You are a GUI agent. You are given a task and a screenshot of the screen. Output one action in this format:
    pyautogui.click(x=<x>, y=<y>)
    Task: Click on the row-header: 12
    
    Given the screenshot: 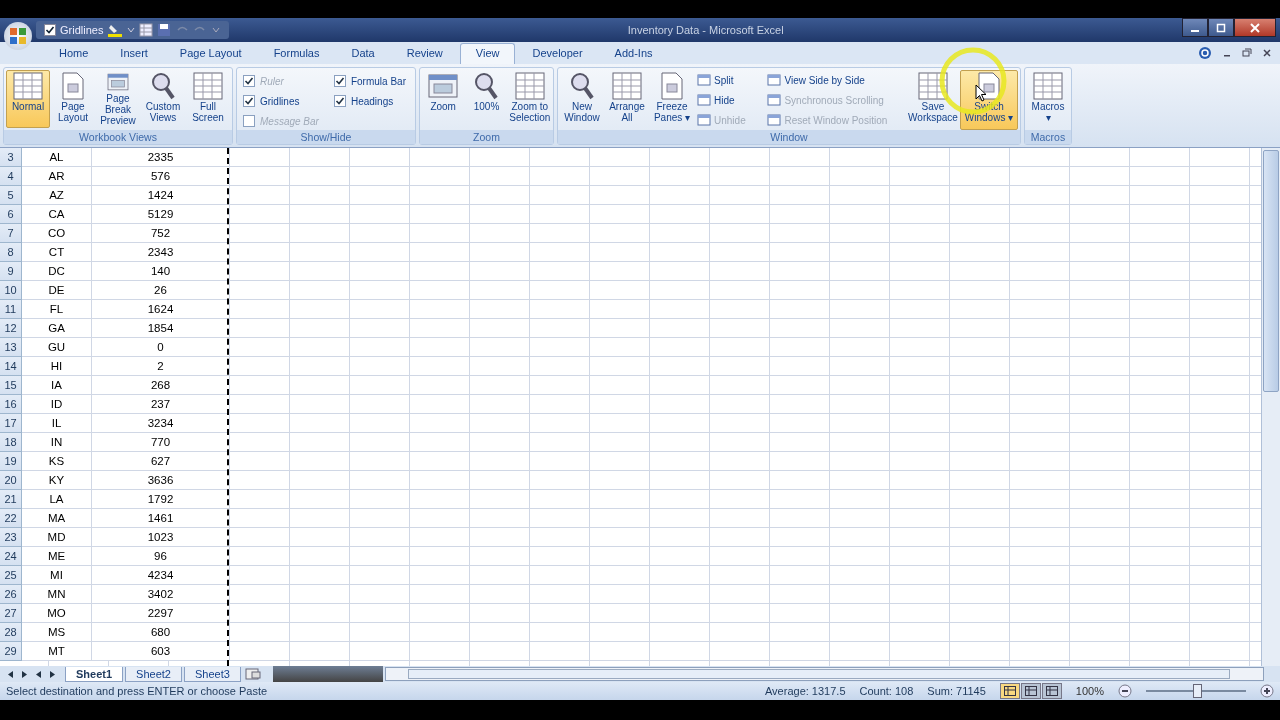 What is the action you would take?
    pyautogui.click(x=11, y=328)
    